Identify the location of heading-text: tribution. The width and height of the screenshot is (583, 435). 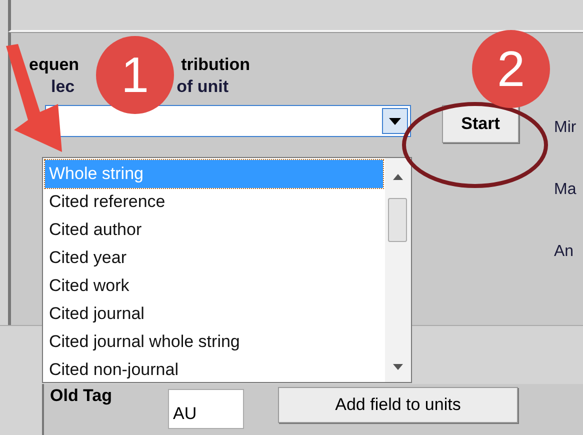
(215, 65).